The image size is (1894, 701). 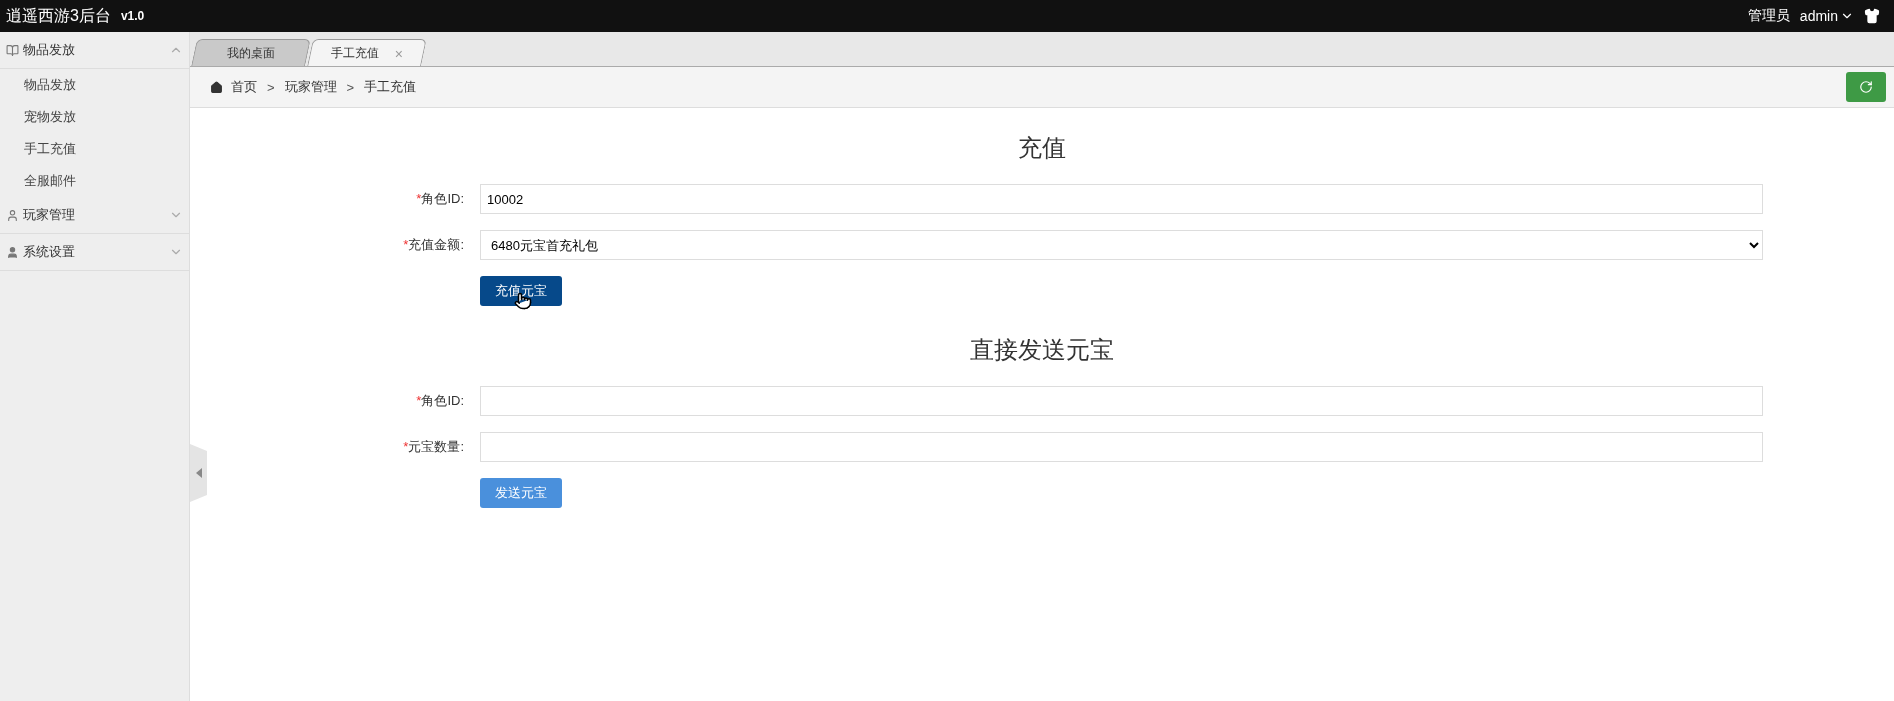 What do you see at coordinates (433, 245) in the screenshot?
I see `field-label: *充值金额:` at bounding box center [433, 245].